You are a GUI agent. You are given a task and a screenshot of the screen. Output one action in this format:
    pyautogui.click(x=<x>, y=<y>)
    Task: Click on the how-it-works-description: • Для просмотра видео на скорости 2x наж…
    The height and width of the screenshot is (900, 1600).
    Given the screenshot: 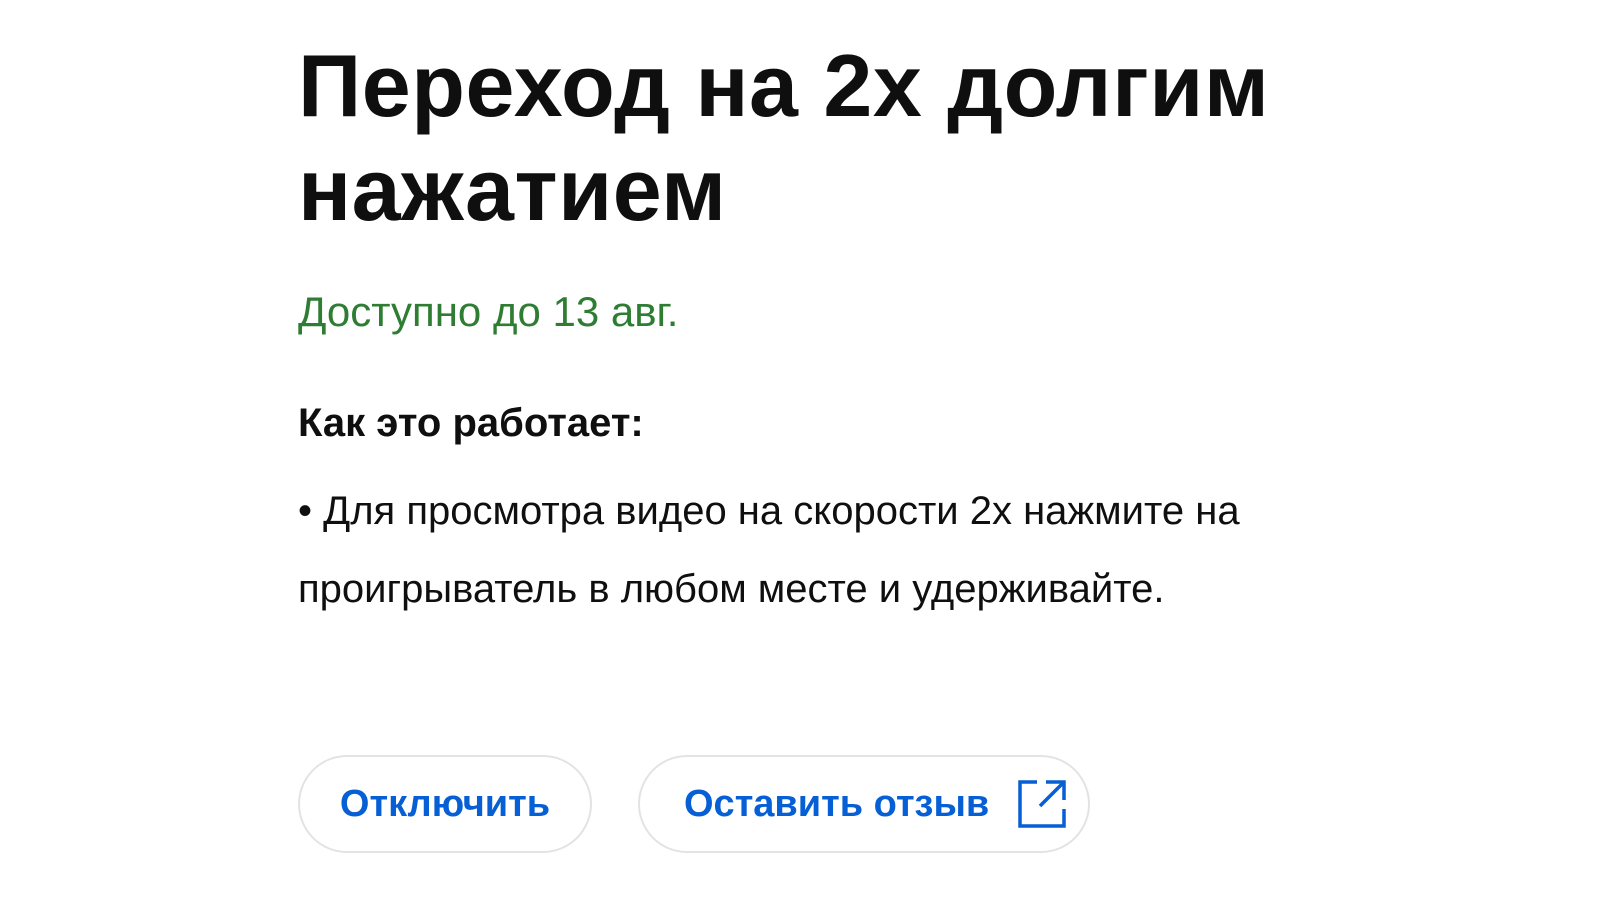 What is the action you would take?
    pyautogui.click(x=769, y=550)
    